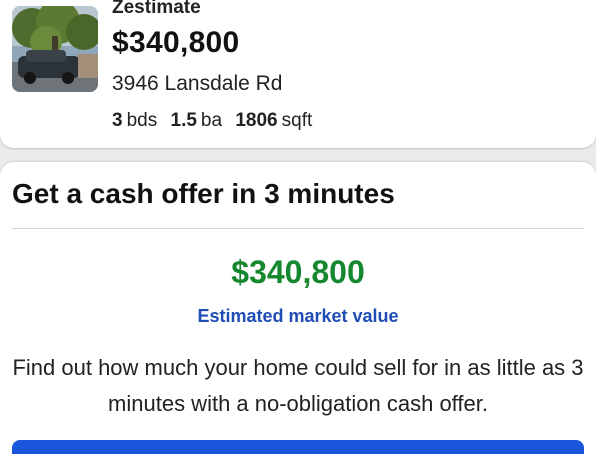 The width and height of the screenshot is (596, 462). Describe the element at coordinates (117, 120) in the screenshot. I see `beds-value: 3` at that location.